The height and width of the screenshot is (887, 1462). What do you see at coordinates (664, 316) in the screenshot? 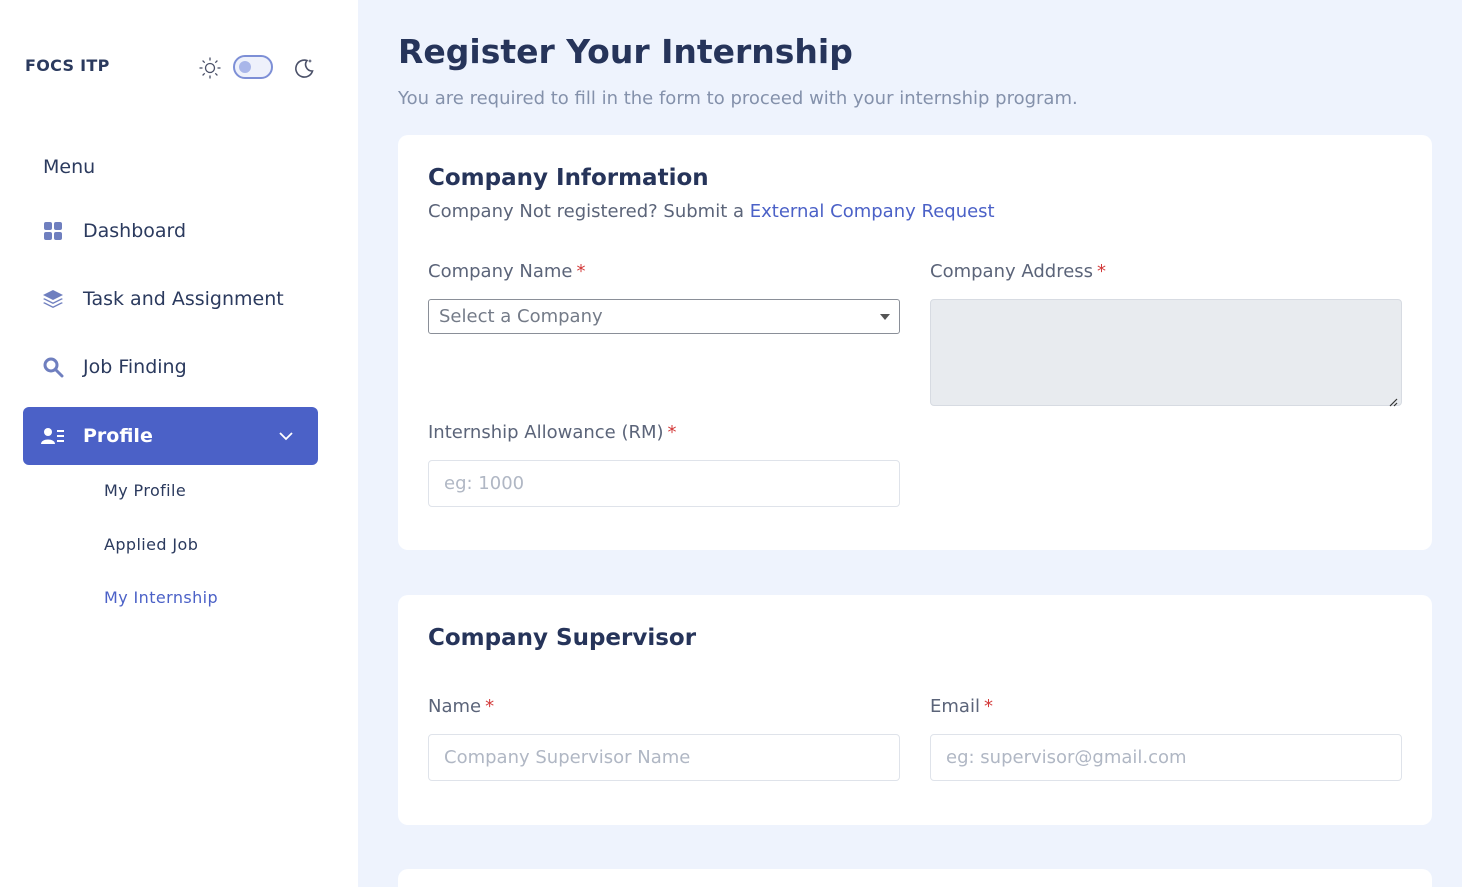
I see `company-select: Select a Company` at bounding box center [664, 316].